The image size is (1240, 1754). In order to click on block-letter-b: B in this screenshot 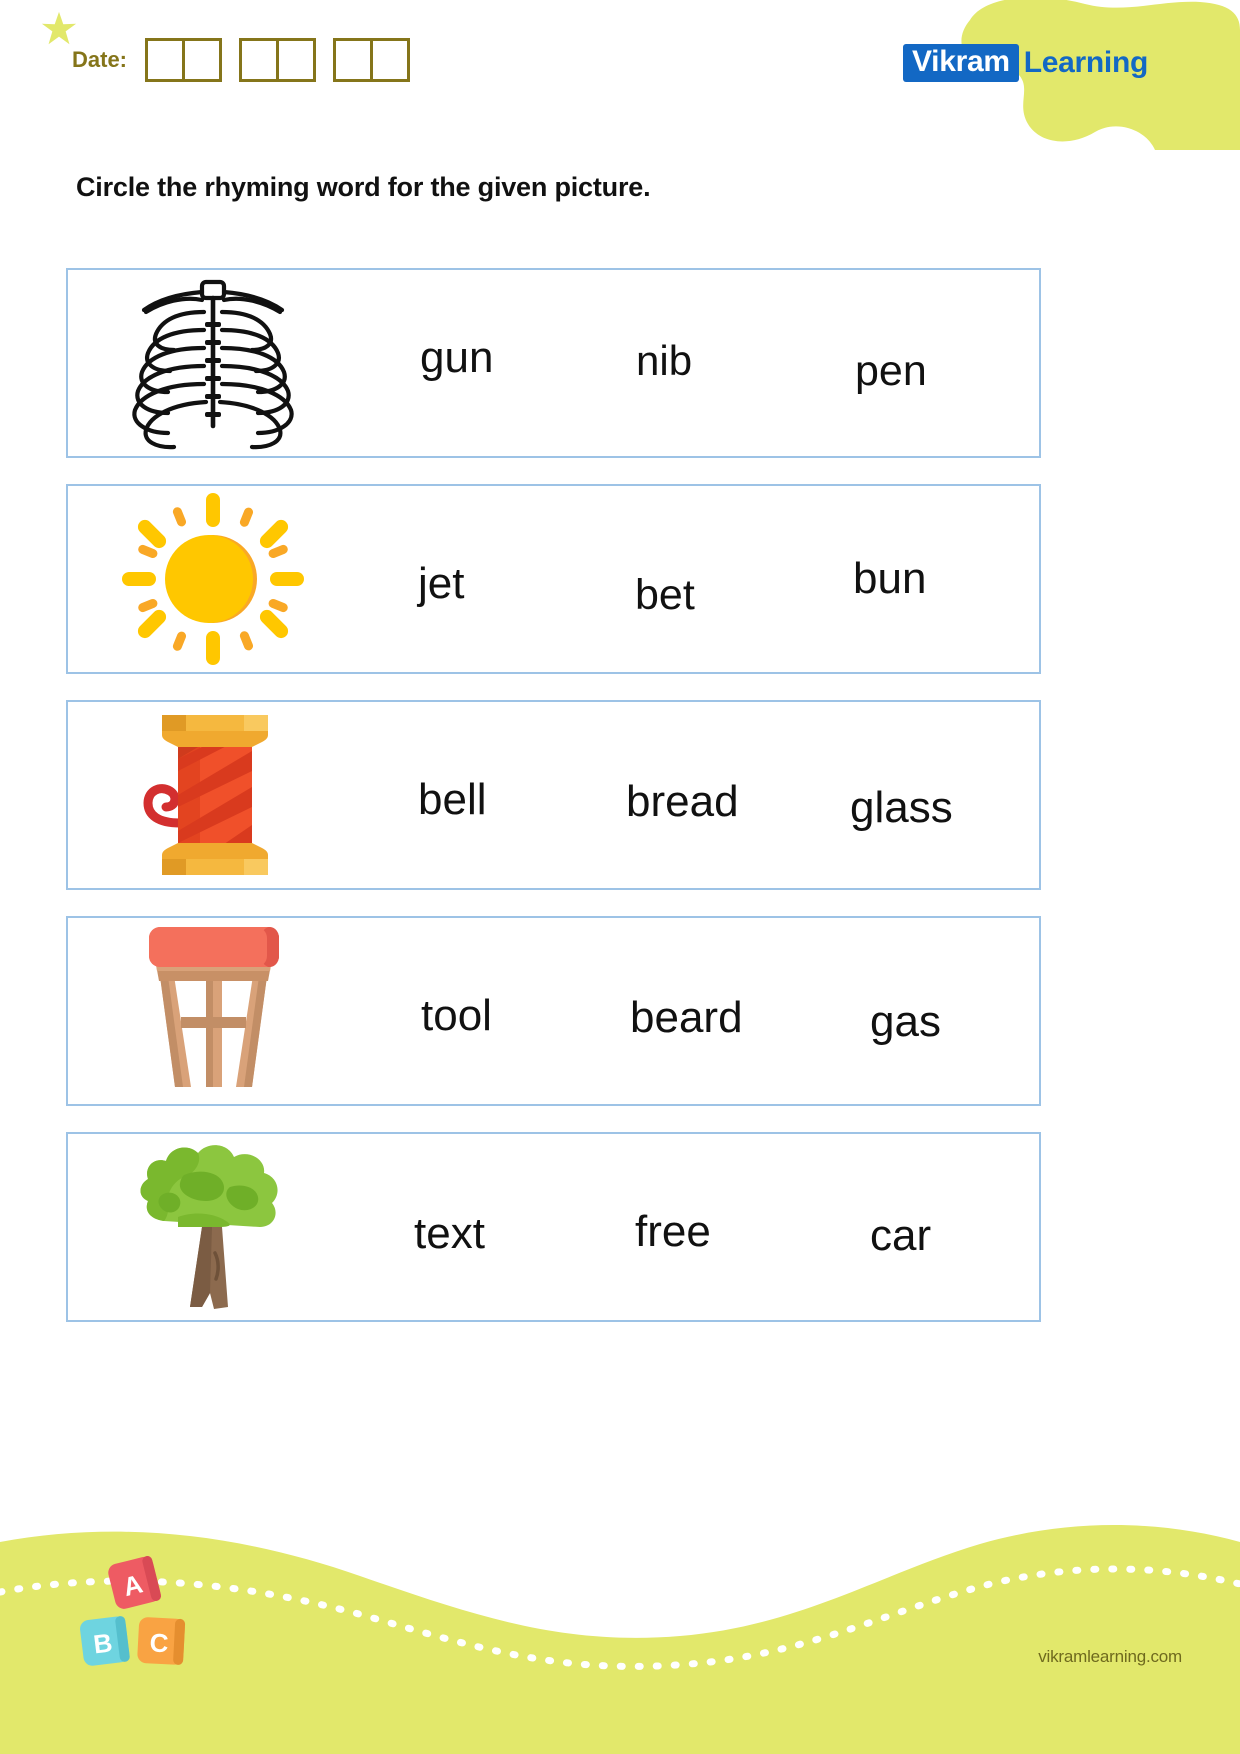, I will do `click(103, 1643)`.